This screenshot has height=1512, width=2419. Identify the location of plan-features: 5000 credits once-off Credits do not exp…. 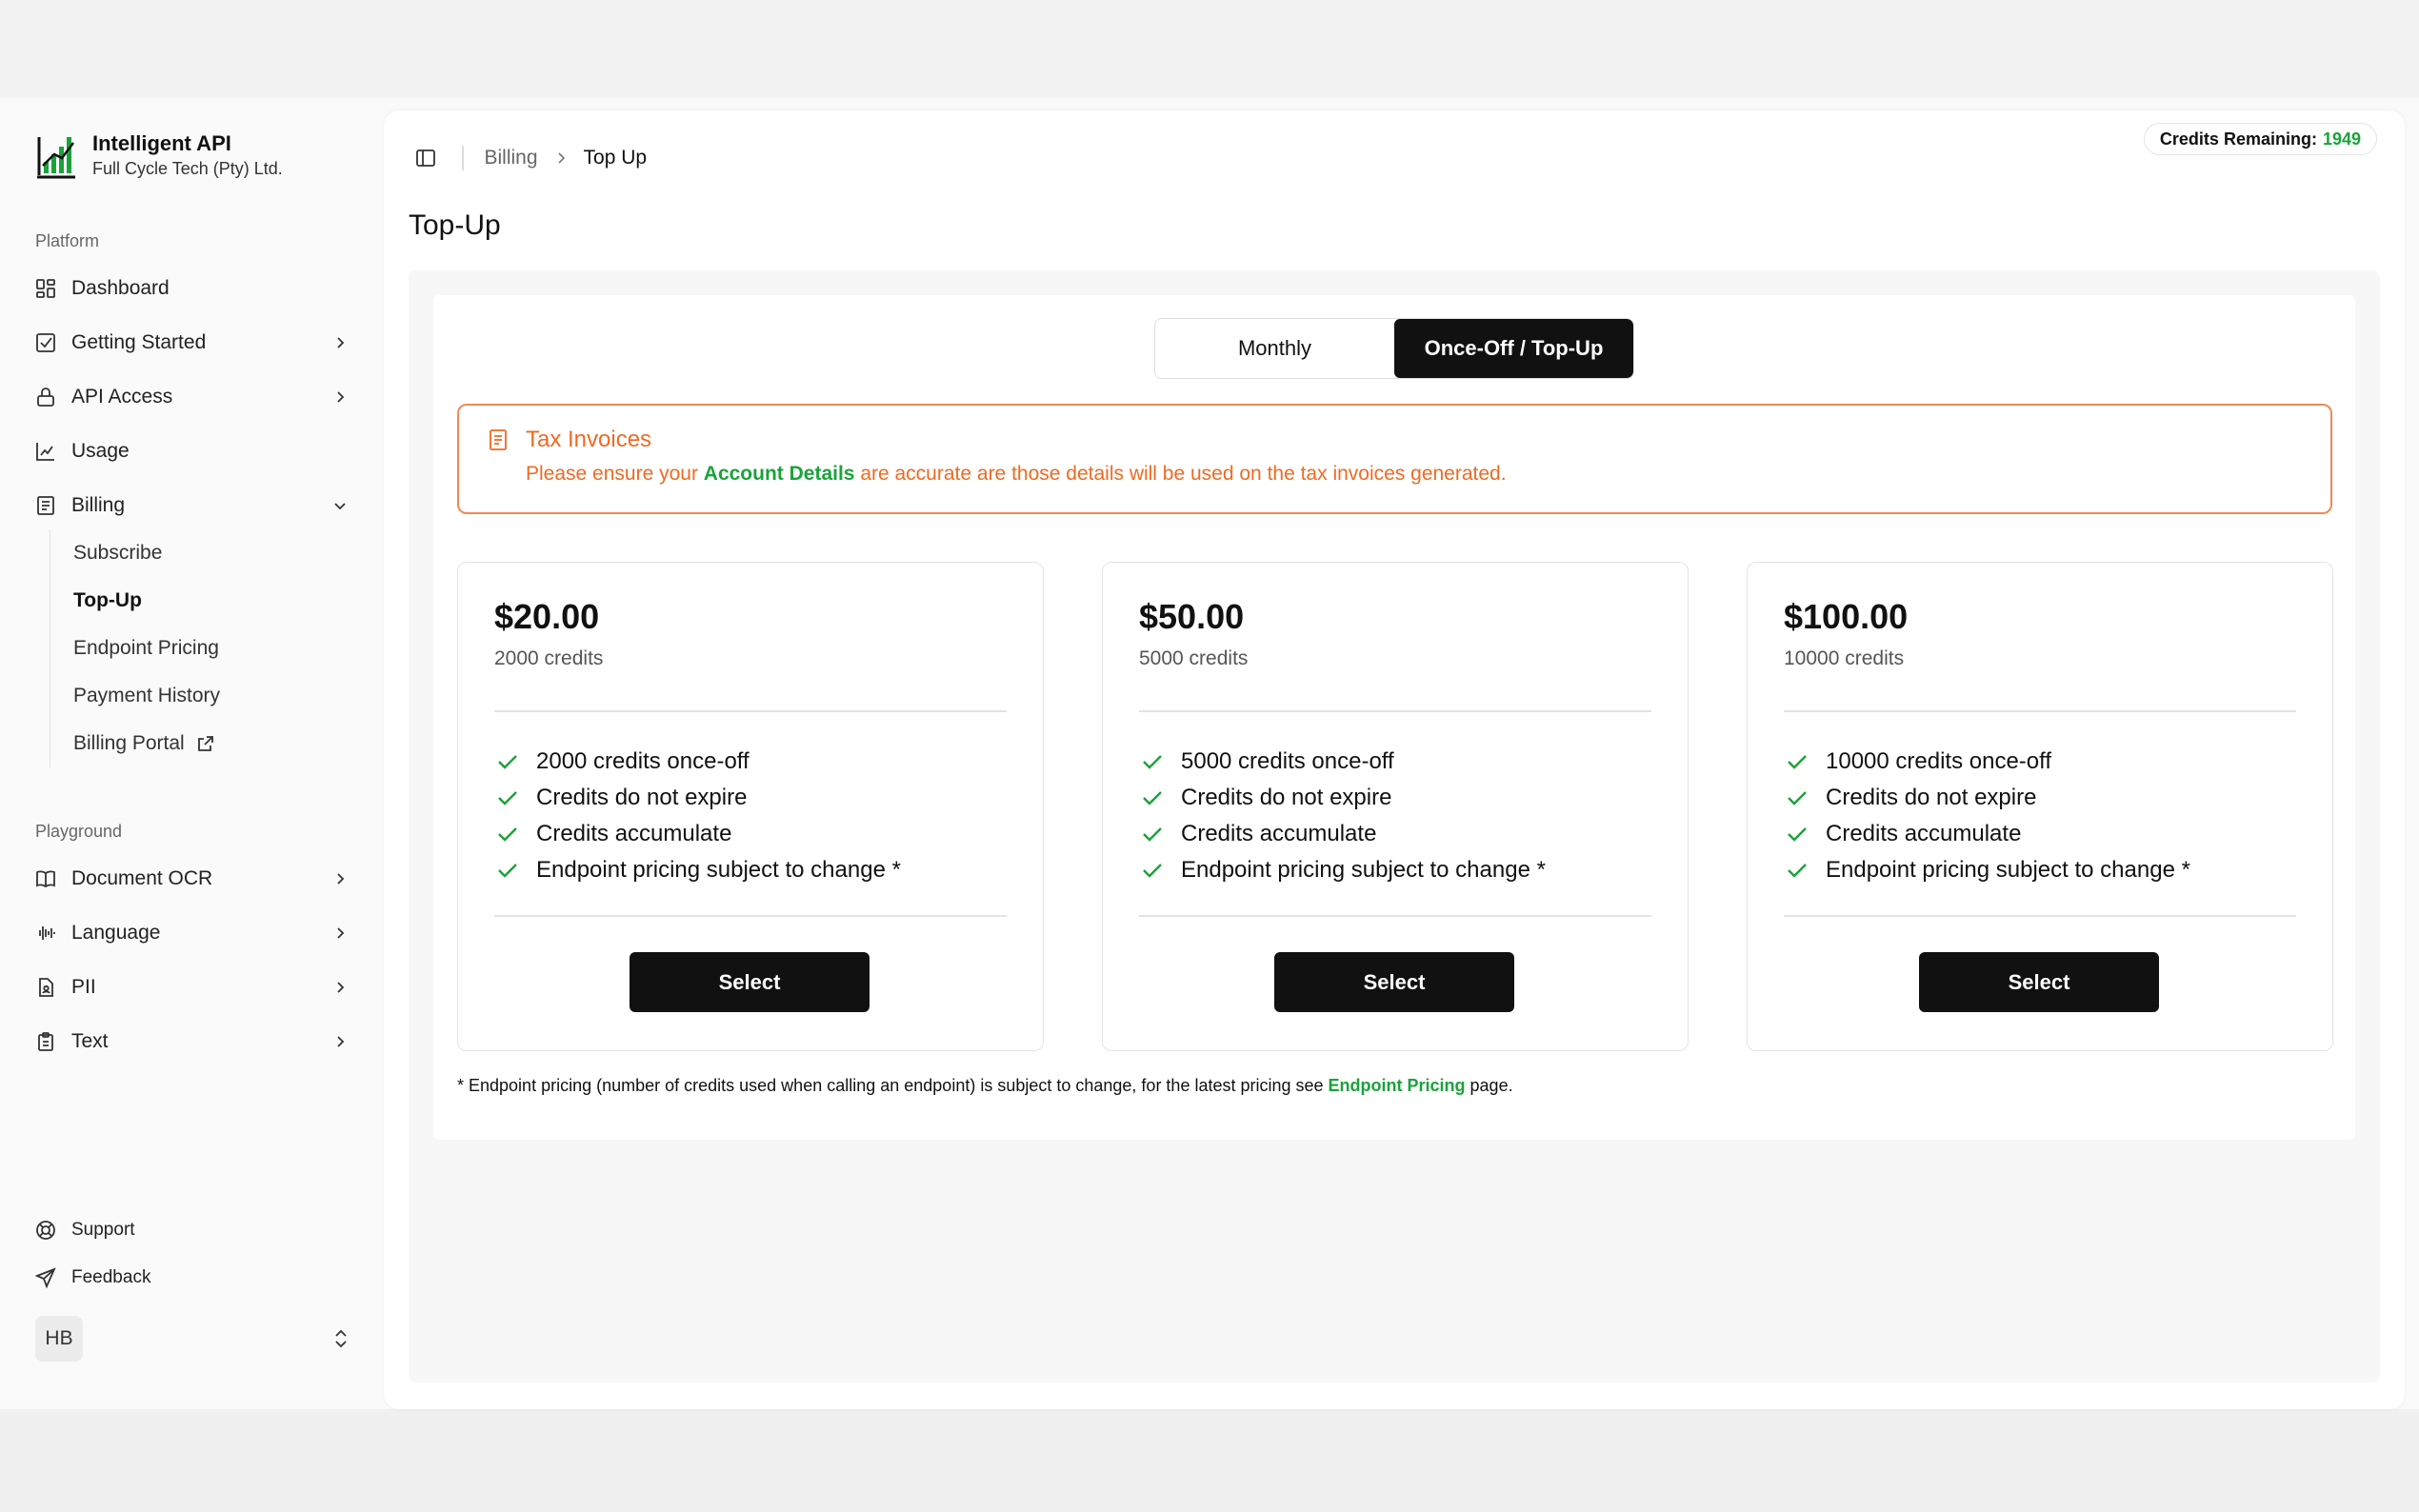
(1342, 816).